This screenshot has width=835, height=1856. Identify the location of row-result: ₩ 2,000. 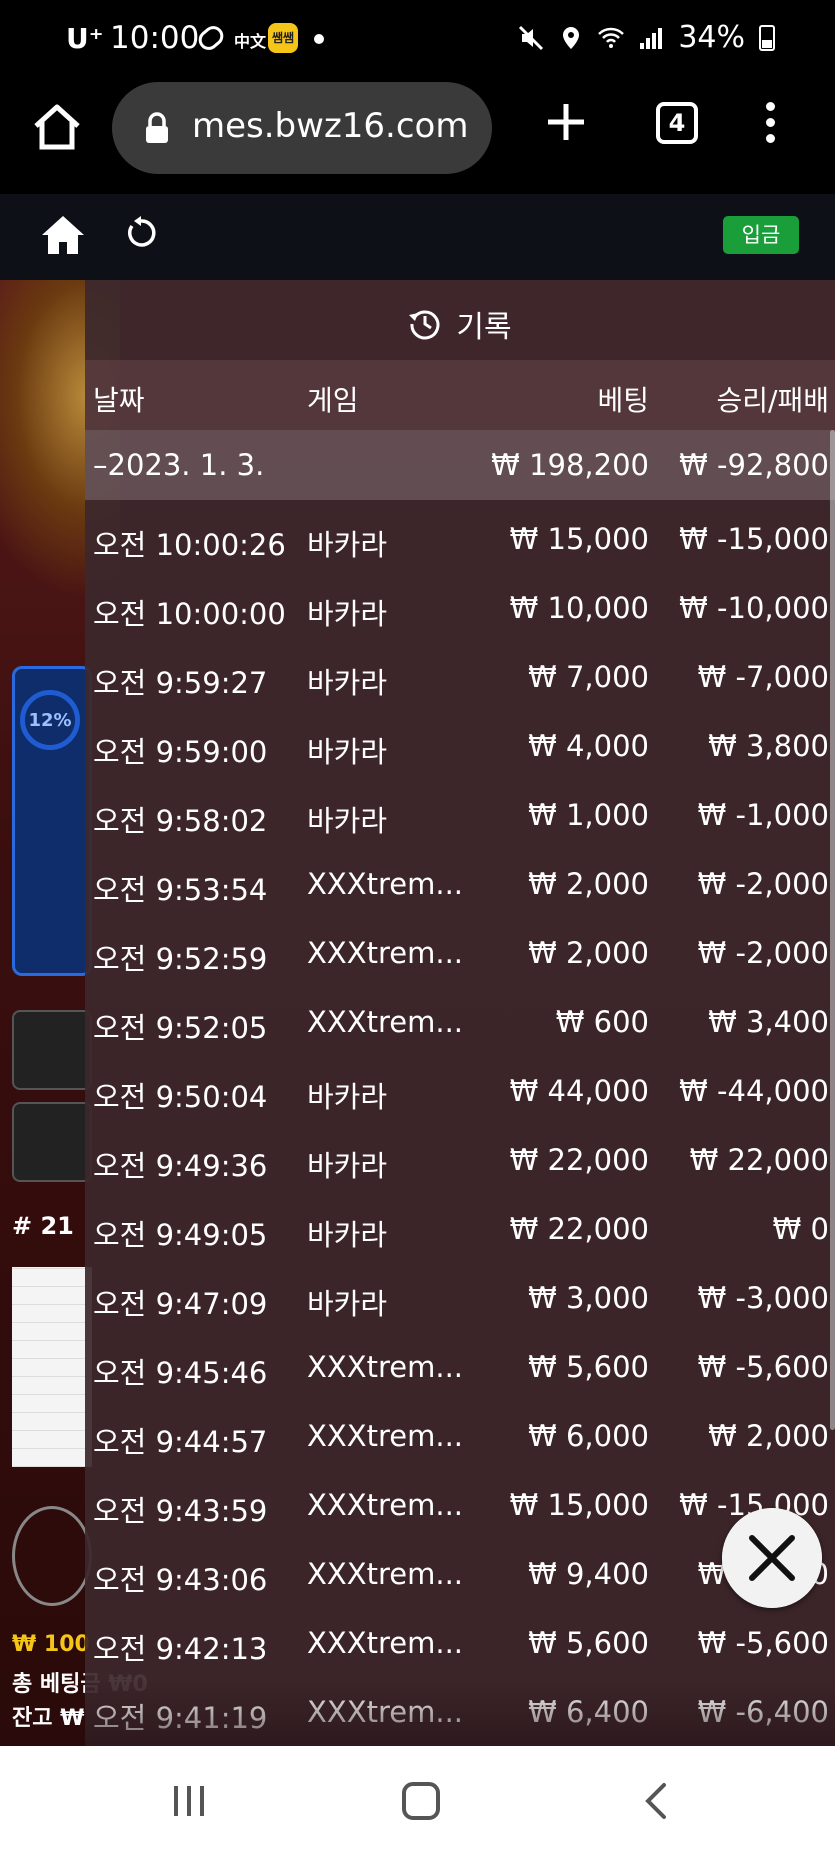
(768, 1436).